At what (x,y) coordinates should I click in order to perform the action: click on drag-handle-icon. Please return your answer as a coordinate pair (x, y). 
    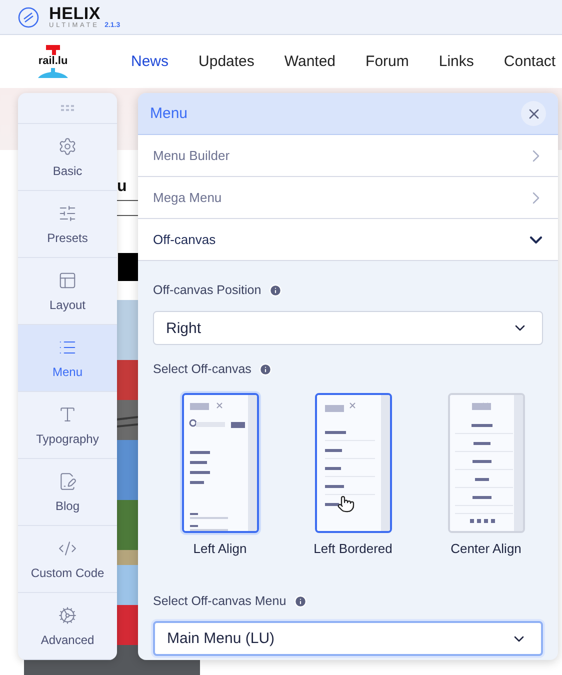
    Looking at the image, I should click on (67, 108).